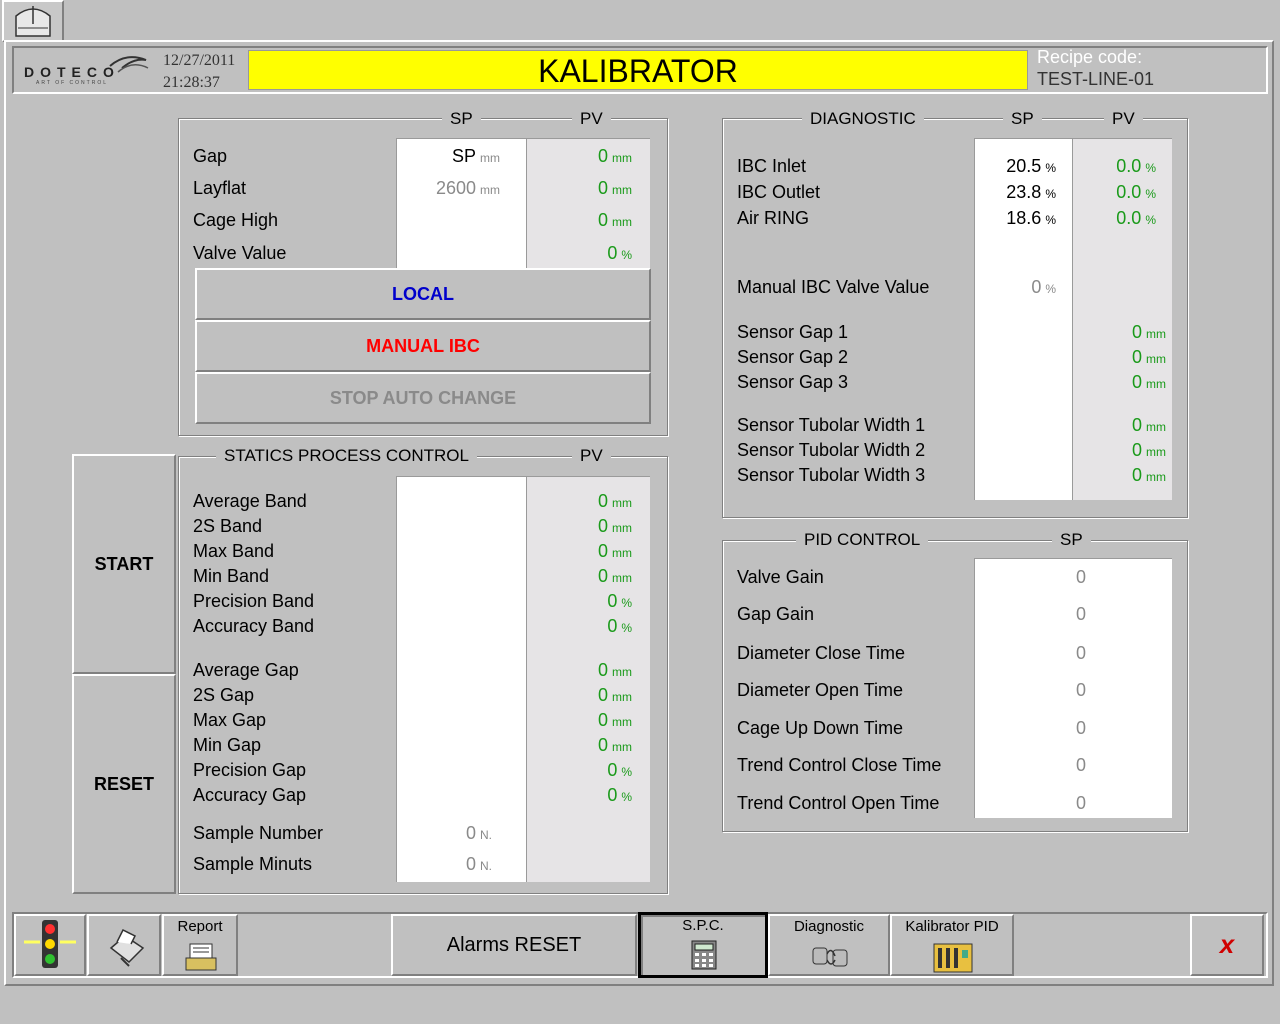  I want to click on main-row-label: Gap, so click(210, 156).